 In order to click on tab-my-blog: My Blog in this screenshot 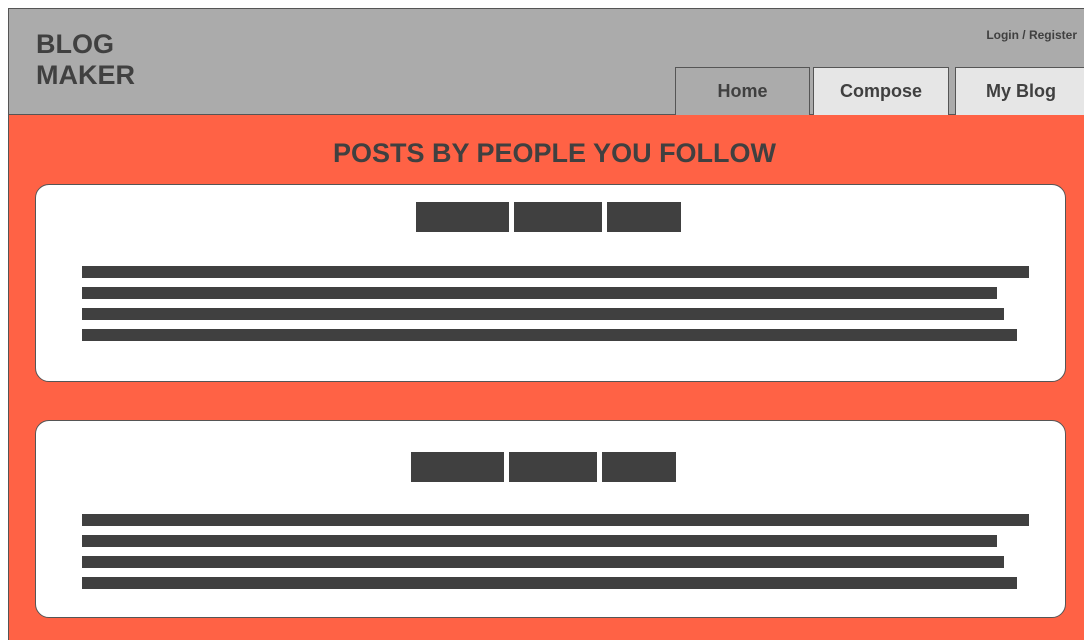, I will do `click(1019, 91)`.